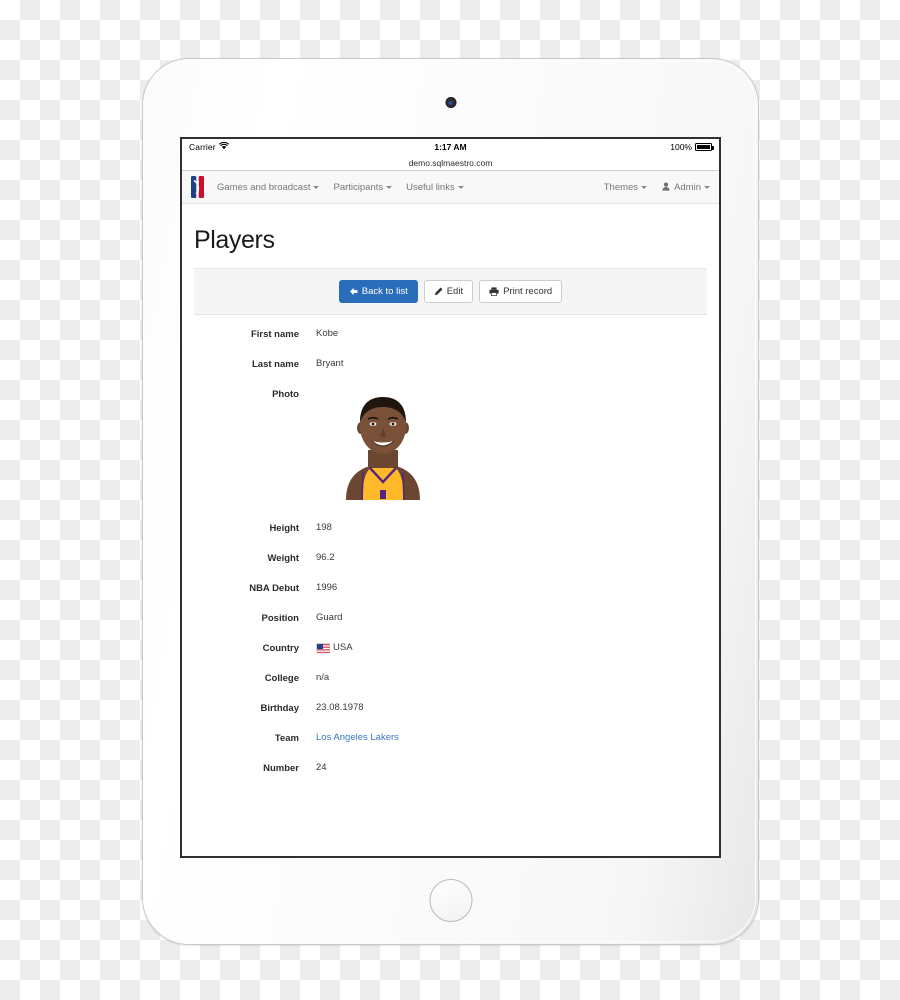  What do you see at coordinates (430, 187) in the screenshot?
I see `nav-item-label: Useful links` at bounding box center [430, 187].